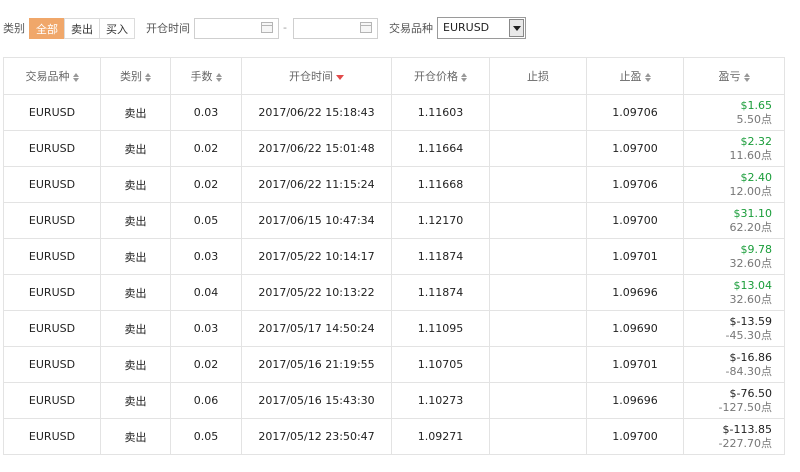 This screenshot has height=472, width=800. I want to click on cell-open-time: 2017/06/22 15:18:43, so click(316, 112).